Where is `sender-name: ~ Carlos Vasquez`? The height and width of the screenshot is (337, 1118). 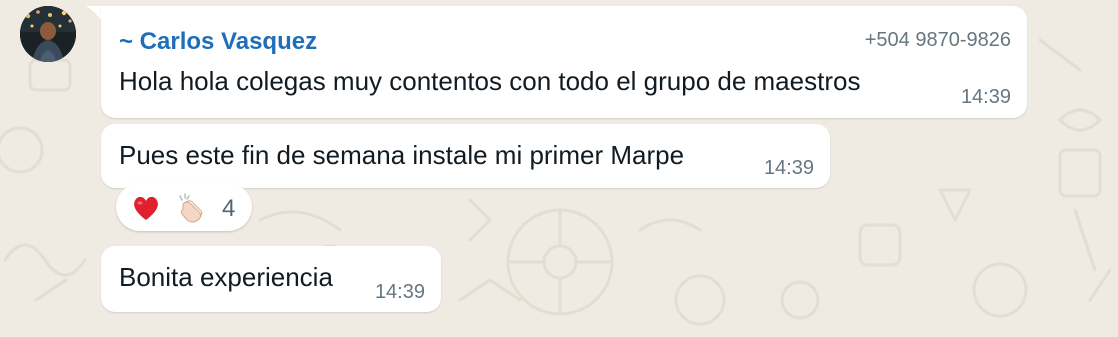
sender-name: ~ Carlos Vasquez is located at coordinates (218, 42).